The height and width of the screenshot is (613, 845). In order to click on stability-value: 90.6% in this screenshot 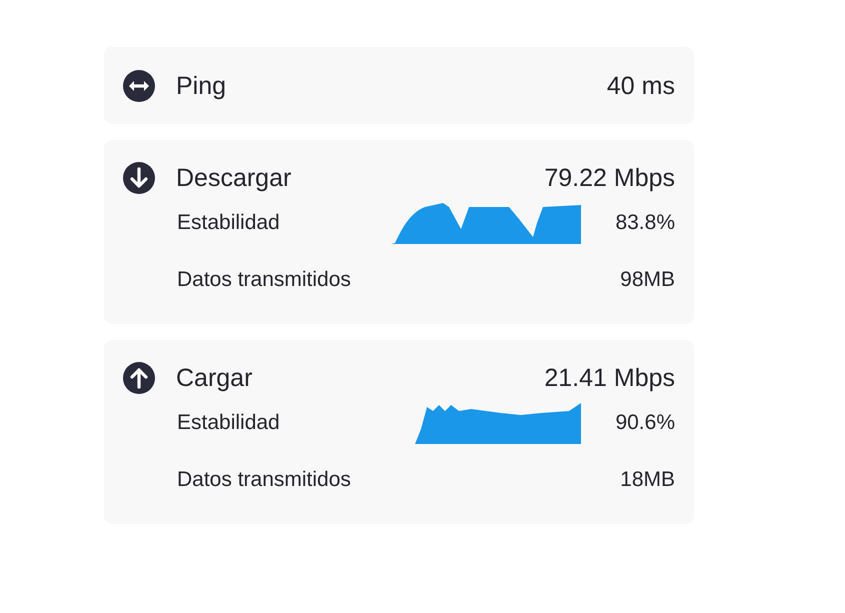, I will do `click(644, 422)`.